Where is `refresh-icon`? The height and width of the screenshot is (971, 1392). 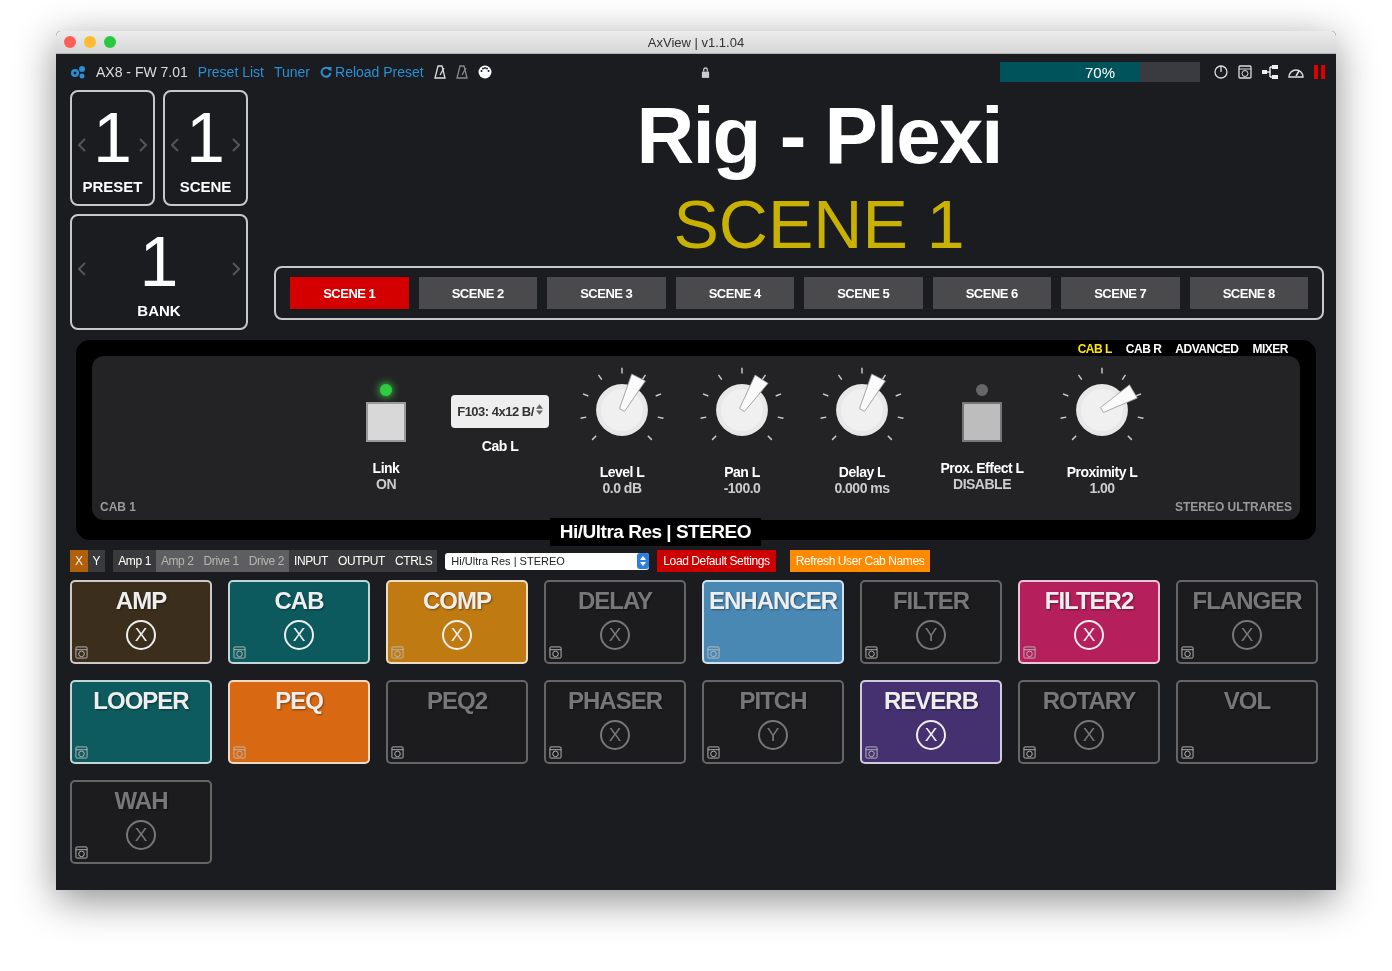
refresh-icon is located at coordinates (326, 72).